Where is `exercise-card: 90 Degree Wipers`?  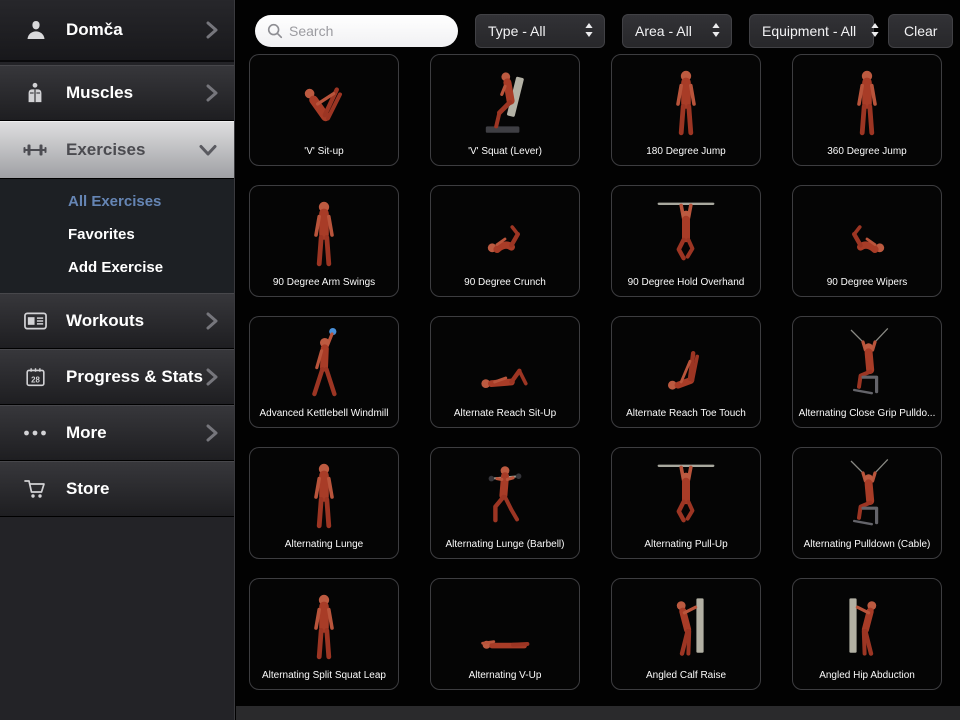
exercise-card: 90 Degree Wipers is located at coordinates (867, 241).